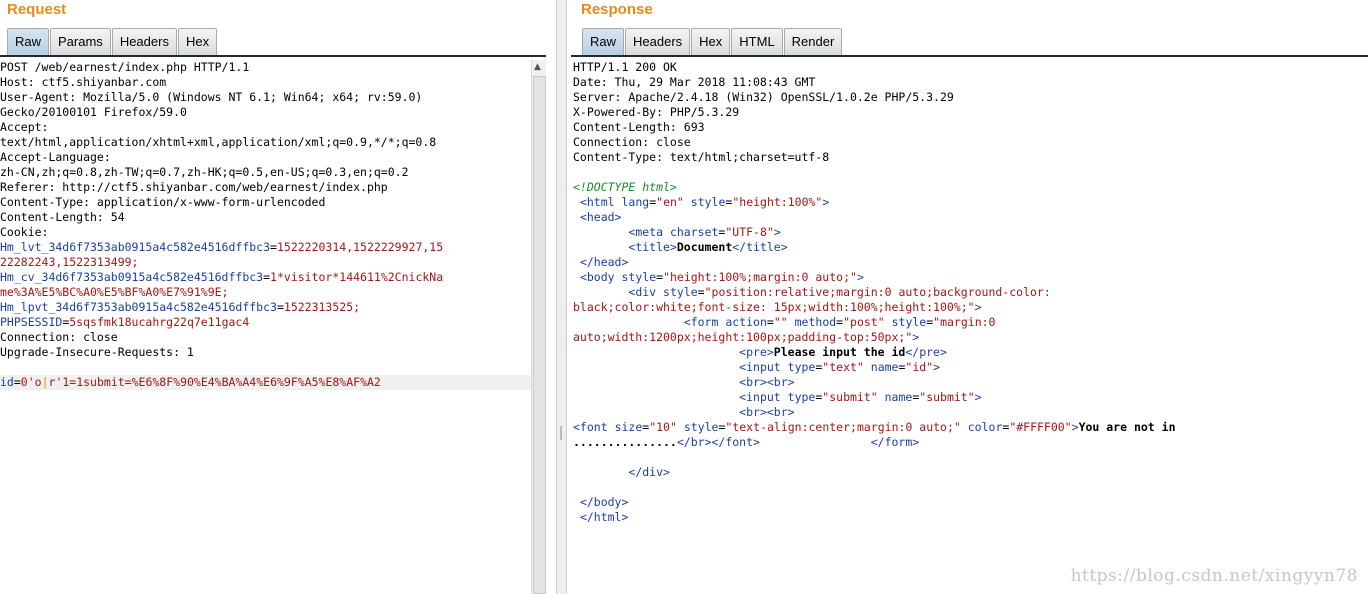 The height and width of the screenshot is (594, 1368). What do you see at coordinates (17, 382) in the screenshot?
I see `code-token: =` at bounding box center [17, 382].